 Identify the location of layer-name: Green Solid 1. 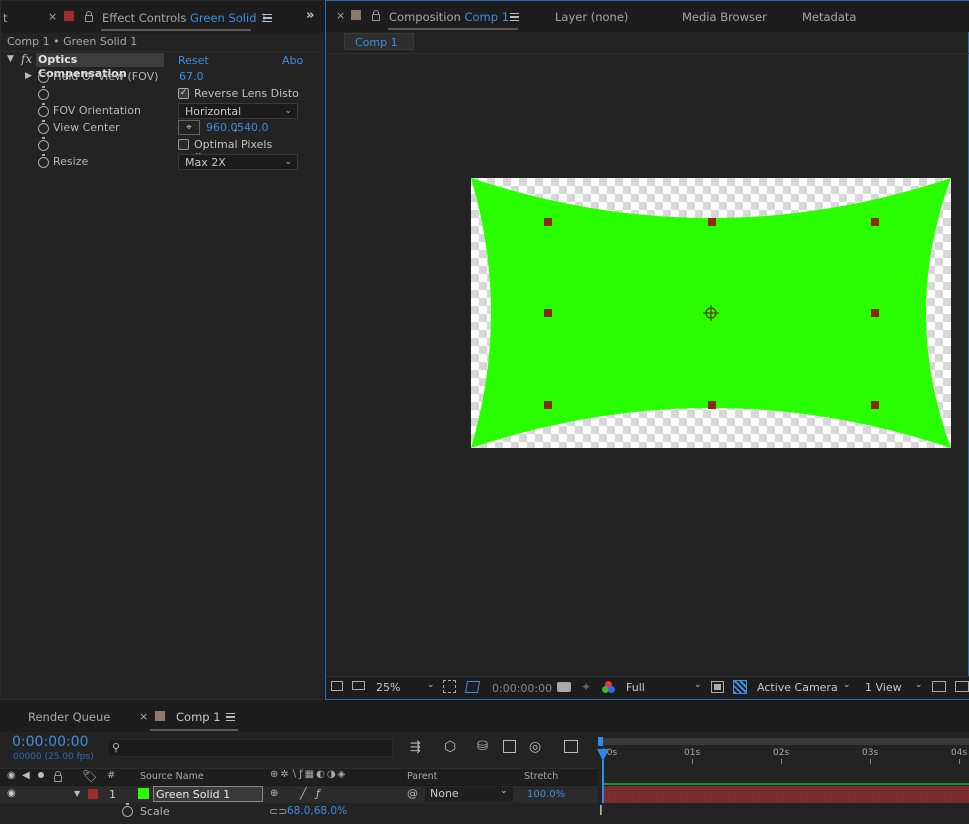
(208, 794).